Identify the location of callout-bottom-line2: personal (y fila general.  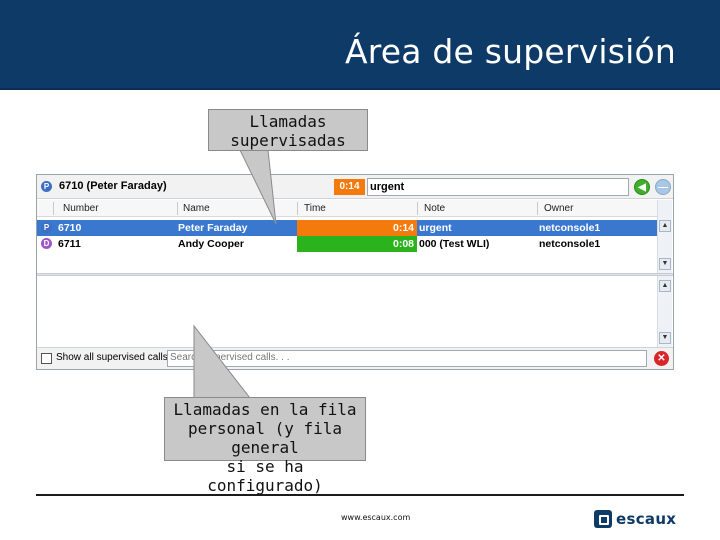
(265, 438).